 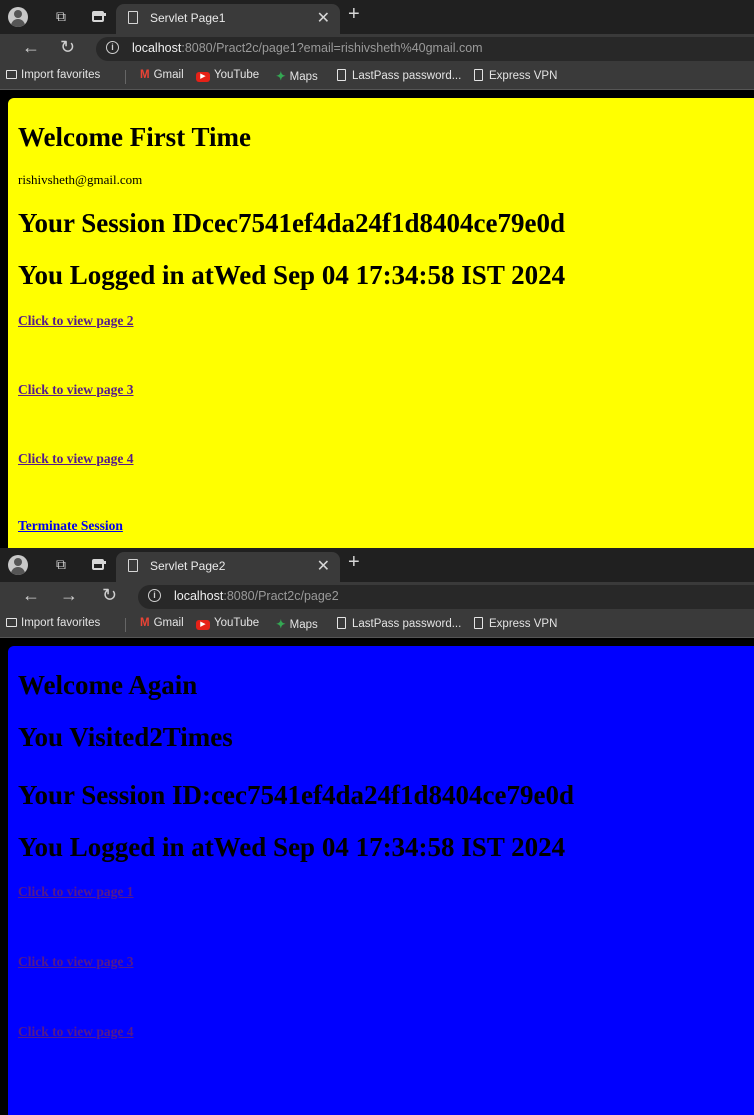 I want to click on visit-count-text: You Visited2Times, so click(x=125, y=737).